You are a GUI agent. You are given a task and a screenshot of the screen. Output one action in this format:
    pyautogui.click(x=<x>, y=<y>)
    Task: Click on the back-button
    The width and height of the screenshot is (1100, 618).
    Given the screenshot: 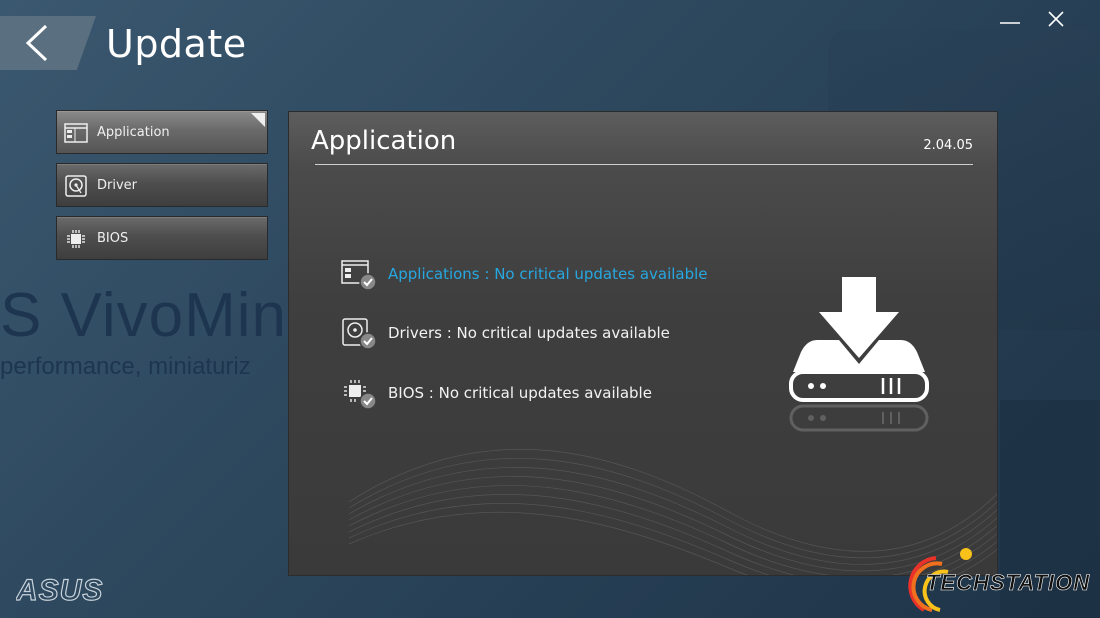 What is the action you would take?
    pyautogui.click(x=48, y=43)
    